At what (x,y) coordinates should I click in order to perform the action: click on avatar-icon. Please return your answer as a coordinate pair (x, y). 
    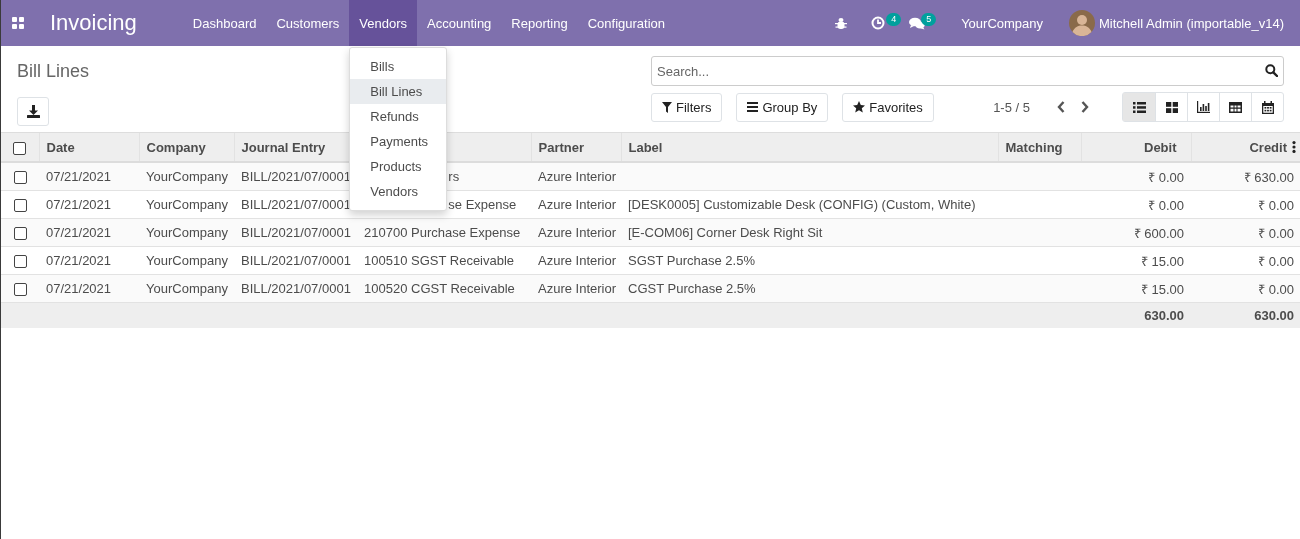
    Looking at the image, I should click on (1082, 23).